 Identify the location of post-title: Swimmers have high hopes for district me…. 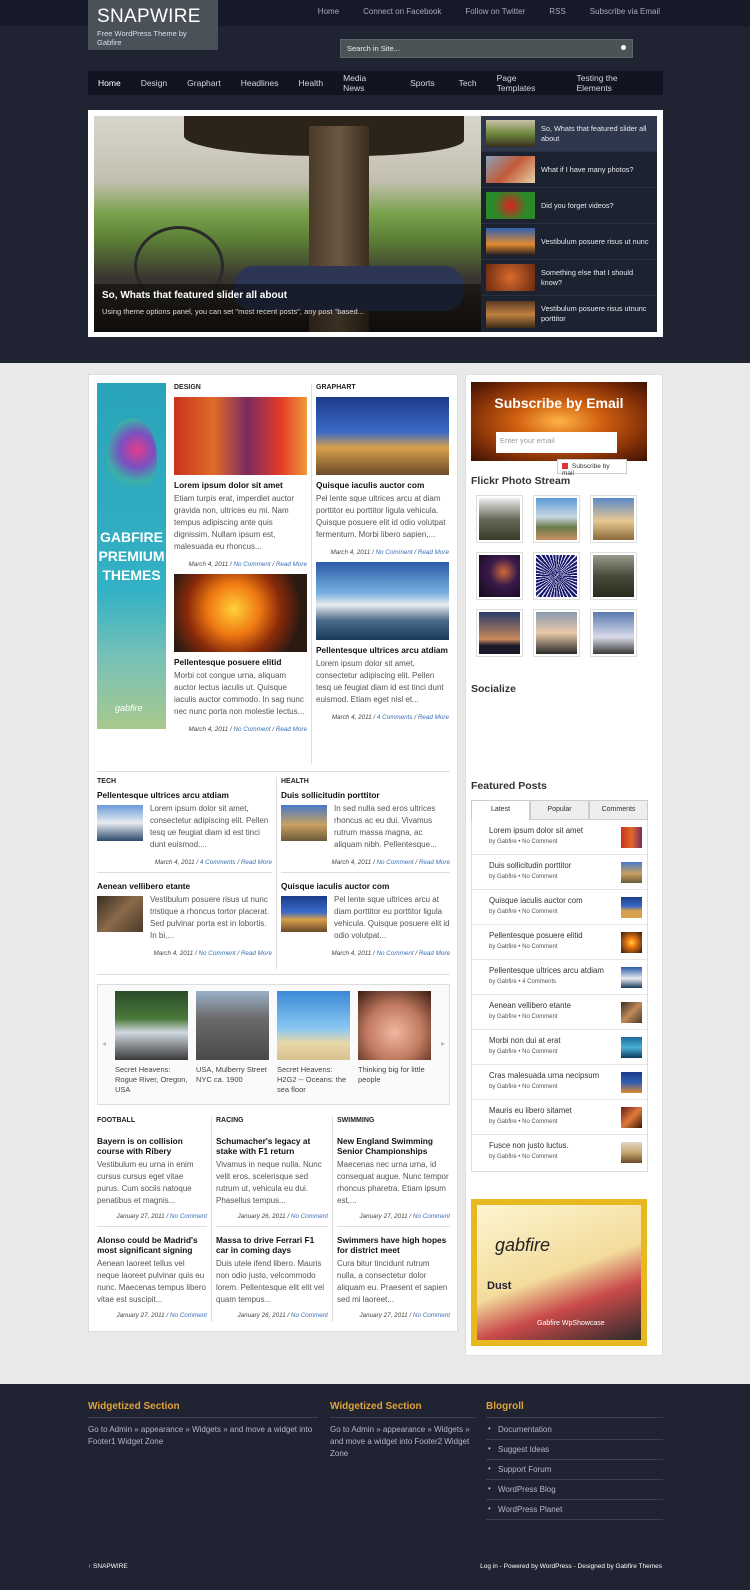
(393, 1245).